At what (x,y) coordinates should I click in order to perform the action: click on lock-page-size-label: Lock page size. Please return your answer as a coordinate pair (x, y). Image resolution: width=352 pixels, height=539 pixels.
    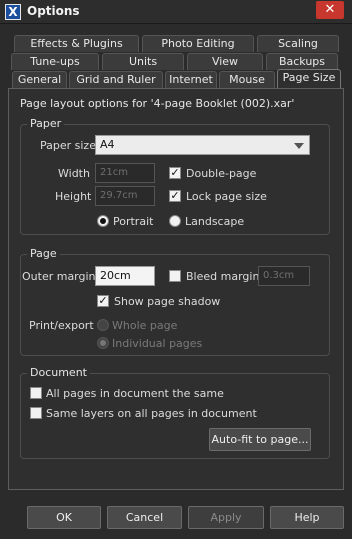
    Looking at the image, I should click on (226, 196).